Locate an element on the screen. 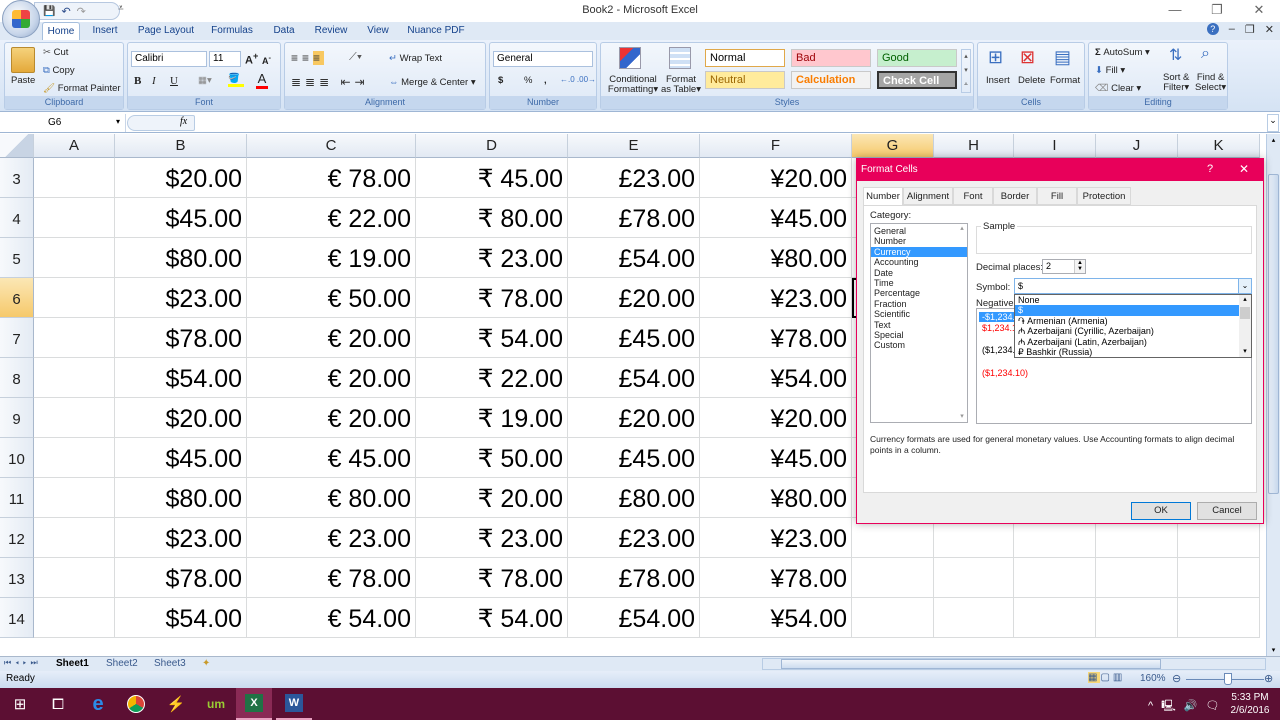 The width and height of the screenshot is (1280, 720). format-as-table-button: Format as Table▾ is located at coordinates (681, 85).